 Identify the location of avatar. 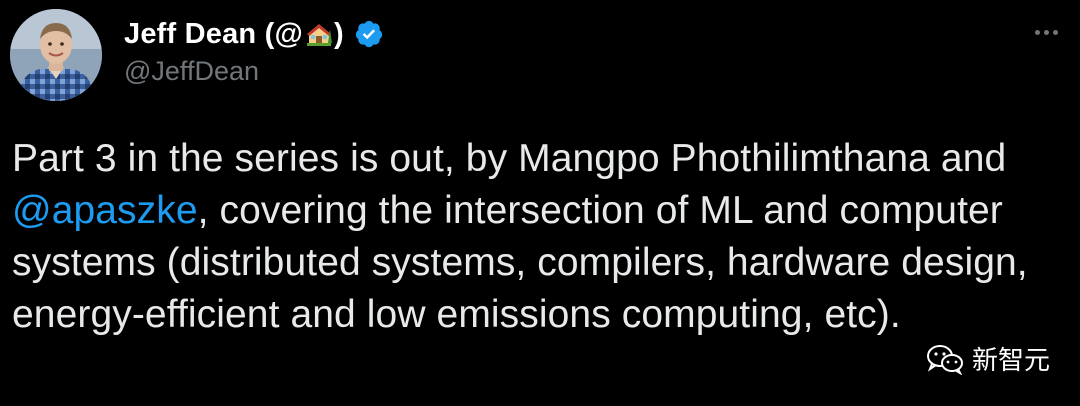
(56, 55).